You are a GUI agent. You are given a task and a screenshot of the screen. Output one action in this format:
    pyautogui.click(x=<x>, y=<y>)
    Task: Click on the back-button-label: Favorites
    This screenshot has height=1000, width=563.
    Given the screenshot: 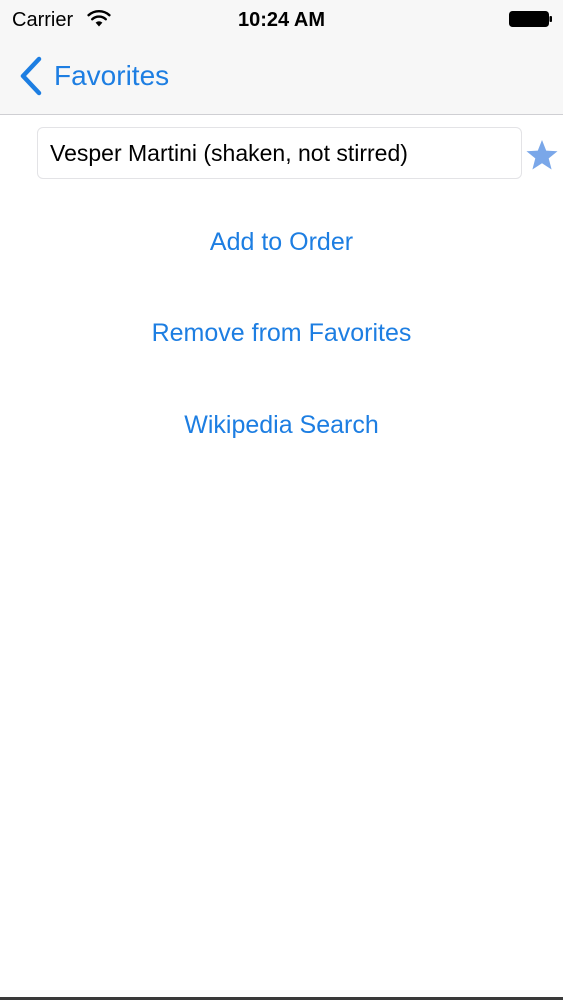 What is the action you would take?
    pyautogui.click(x=112, y=75)
    